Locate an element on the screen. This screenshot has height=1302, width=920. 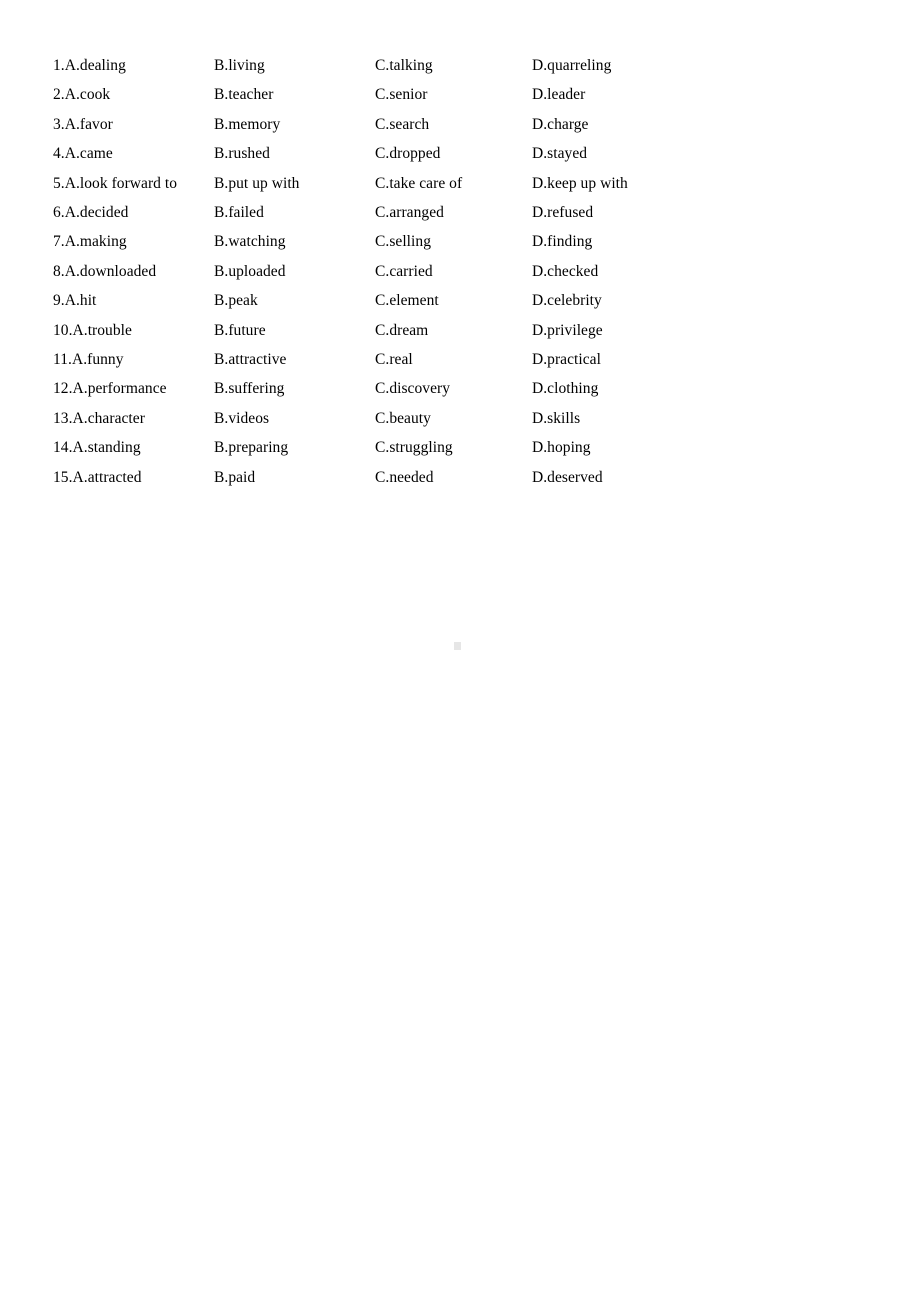
option-cell-b: B.memory is located at coordinates (294, 124).